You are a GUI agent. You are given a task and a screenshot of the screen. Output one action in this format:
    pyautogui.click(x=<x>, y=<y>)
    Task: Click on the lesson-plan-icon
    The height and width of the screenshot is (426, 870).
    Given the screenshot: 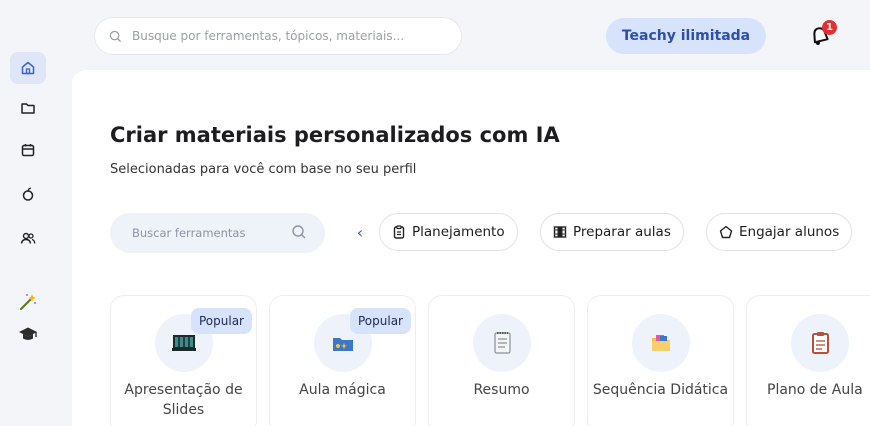 What is the action you would take?
    pyautogui.click(x=820, y=343)
    